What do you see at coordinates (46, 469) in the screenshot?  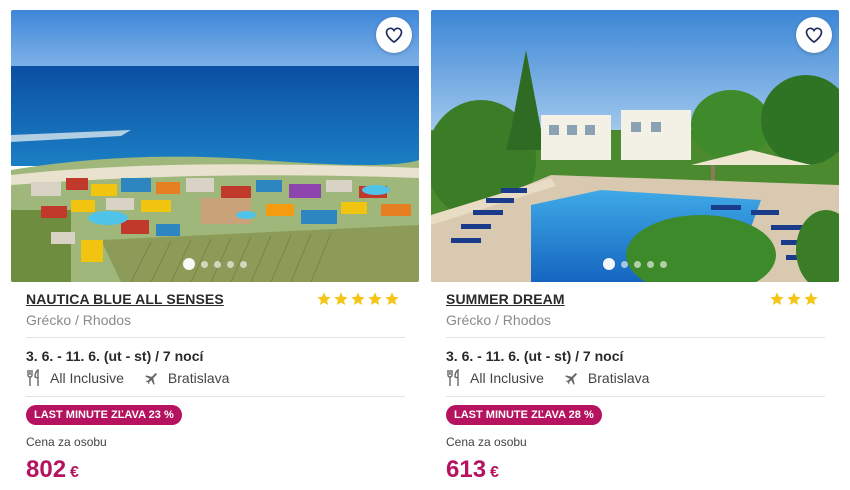 I see `price-value: 802` at bounding box center [46, 469].